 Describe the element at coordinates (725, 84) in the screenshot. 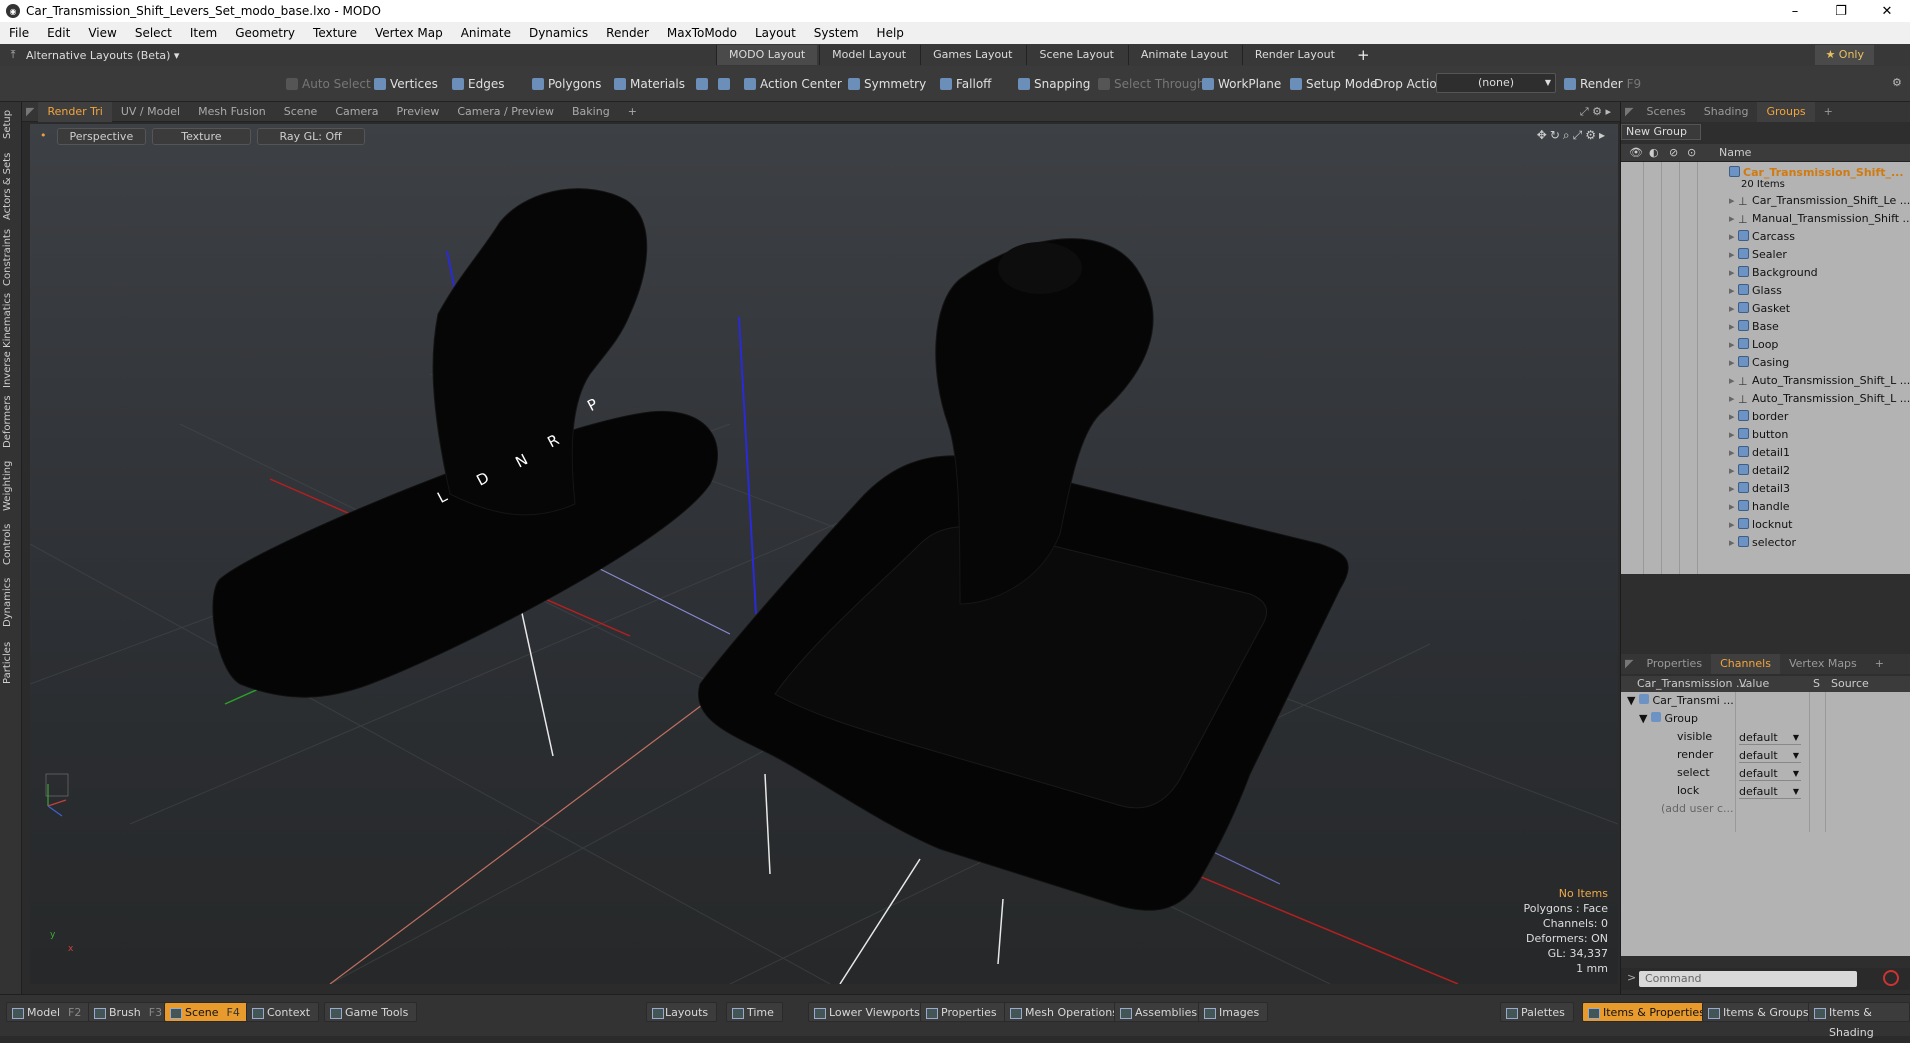

I see `item-mode-icon` at that location.